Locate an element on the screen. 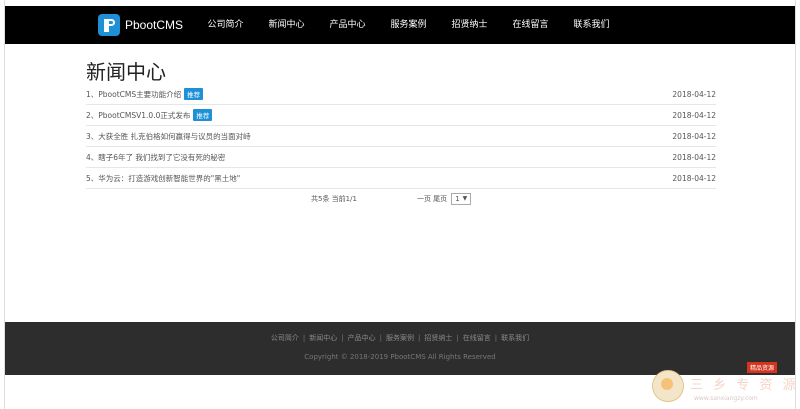 This screenshot has width=800, height=409. footer-links: 公司简介 | 新闻中心 | 产品中心 | 服务案例 | 招贤纳士 | 在线留言 | 联系我们 is located at coordinates (400, 338).